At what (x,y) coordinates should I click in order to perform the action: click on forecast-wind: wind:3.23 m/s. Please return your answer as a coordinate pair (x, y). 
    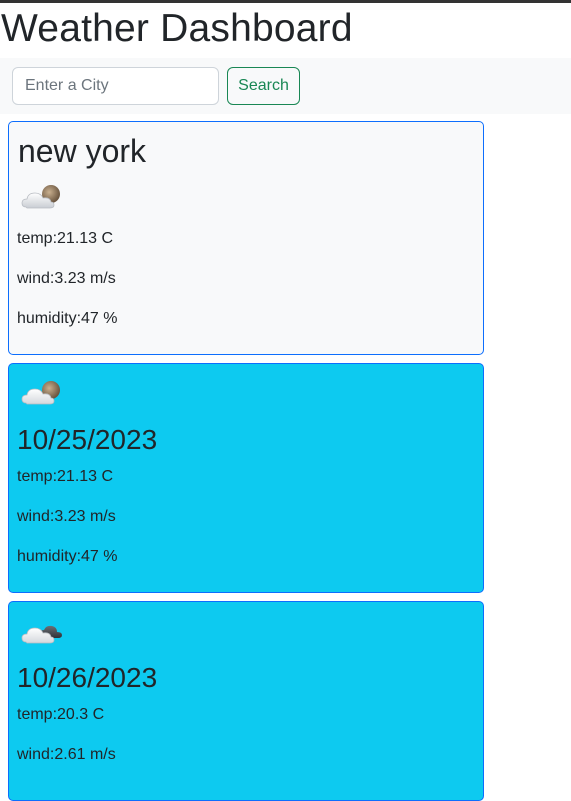
    Looking at the image, I should click on (66, 516).